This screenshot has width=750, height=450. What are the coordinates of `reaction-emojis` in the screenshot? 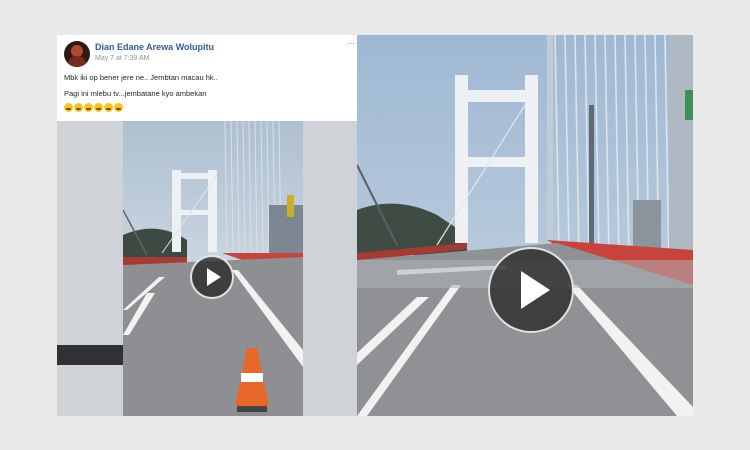 It's located at (93, 107).